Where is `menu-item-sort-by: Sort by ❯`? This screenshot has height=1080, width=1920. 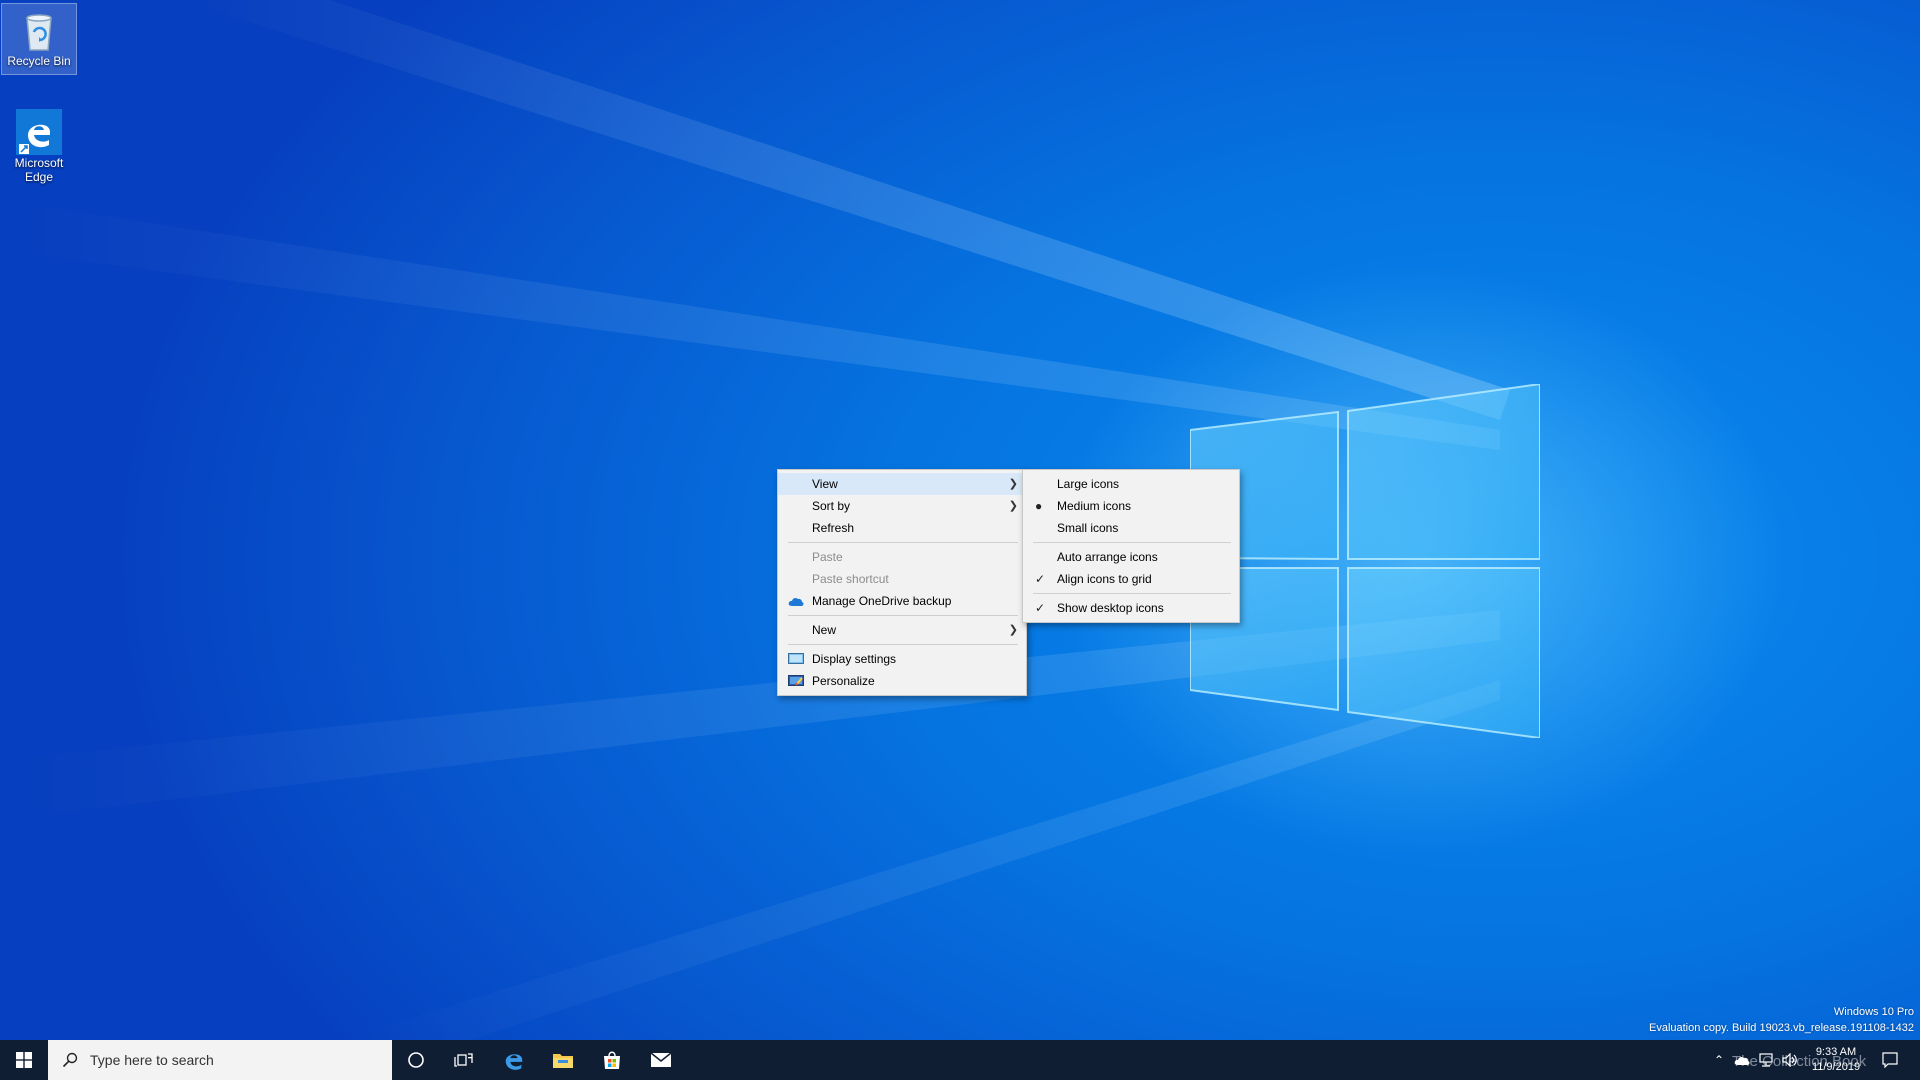
menu-item-sort-by: Sort by ❯ is located at coordinates (902, 506).